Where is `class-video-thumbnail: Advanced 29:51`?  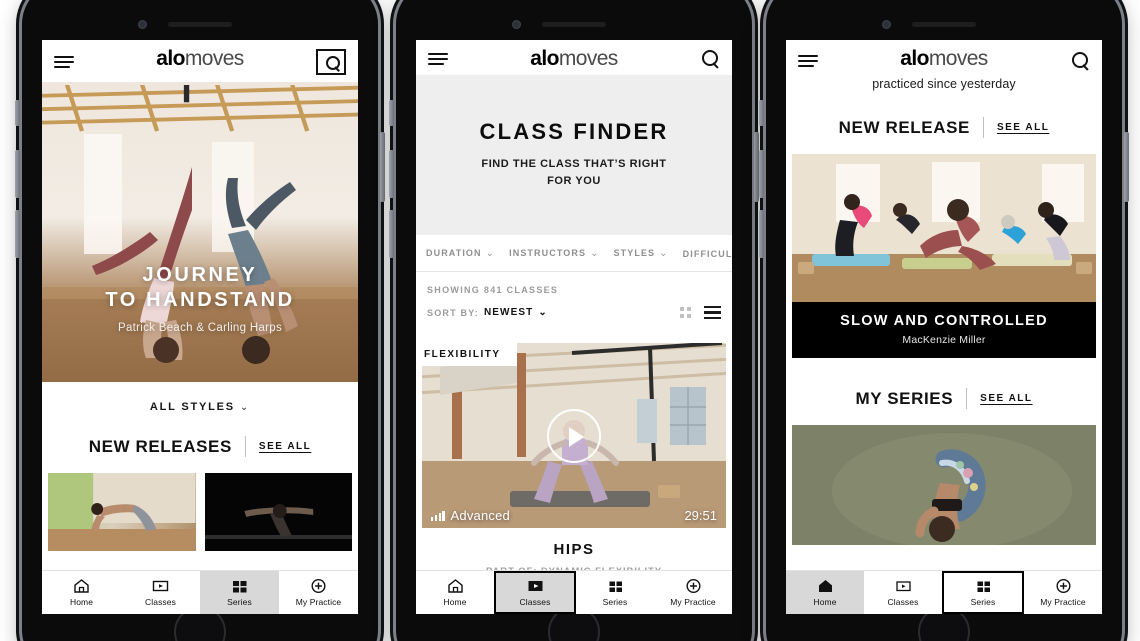
class-video-thumbnail: Advanced 29:51 is located at coordinates (574, 436).